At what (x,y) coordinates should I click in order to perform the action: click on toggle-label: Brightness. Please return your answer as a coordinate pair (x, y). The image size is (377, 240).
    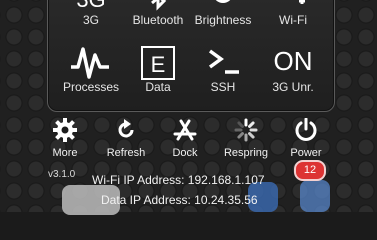
    Looking at the image, I should click on (223, 20).